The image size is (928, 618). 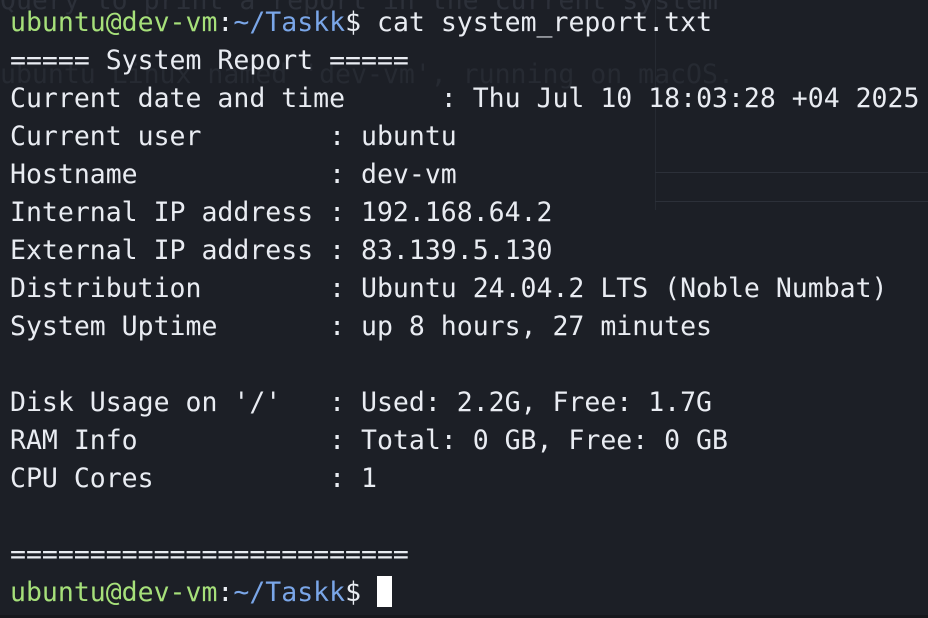 What do you see at coordinates (170, 136) in the screenshot?
I see `report-key: Current user` at bounding box center [170, 136].